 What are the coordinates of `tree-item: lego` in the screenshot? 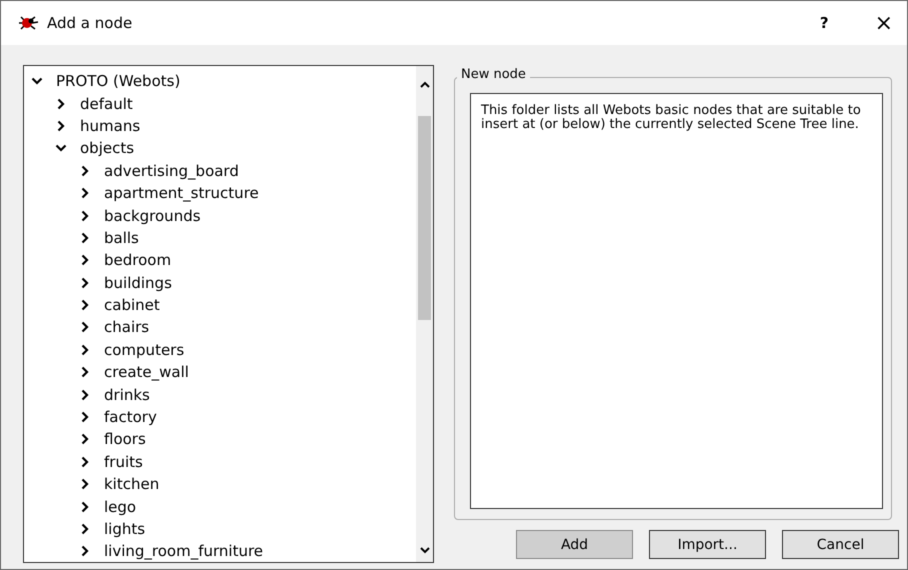 It's located at (120, 507).